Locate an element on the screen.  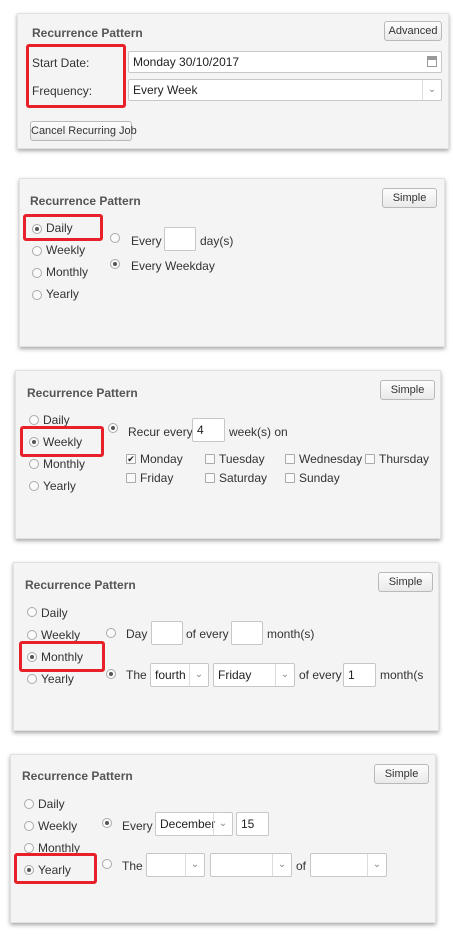
frequency-value: Every Week is located at coordinates (165, 90).